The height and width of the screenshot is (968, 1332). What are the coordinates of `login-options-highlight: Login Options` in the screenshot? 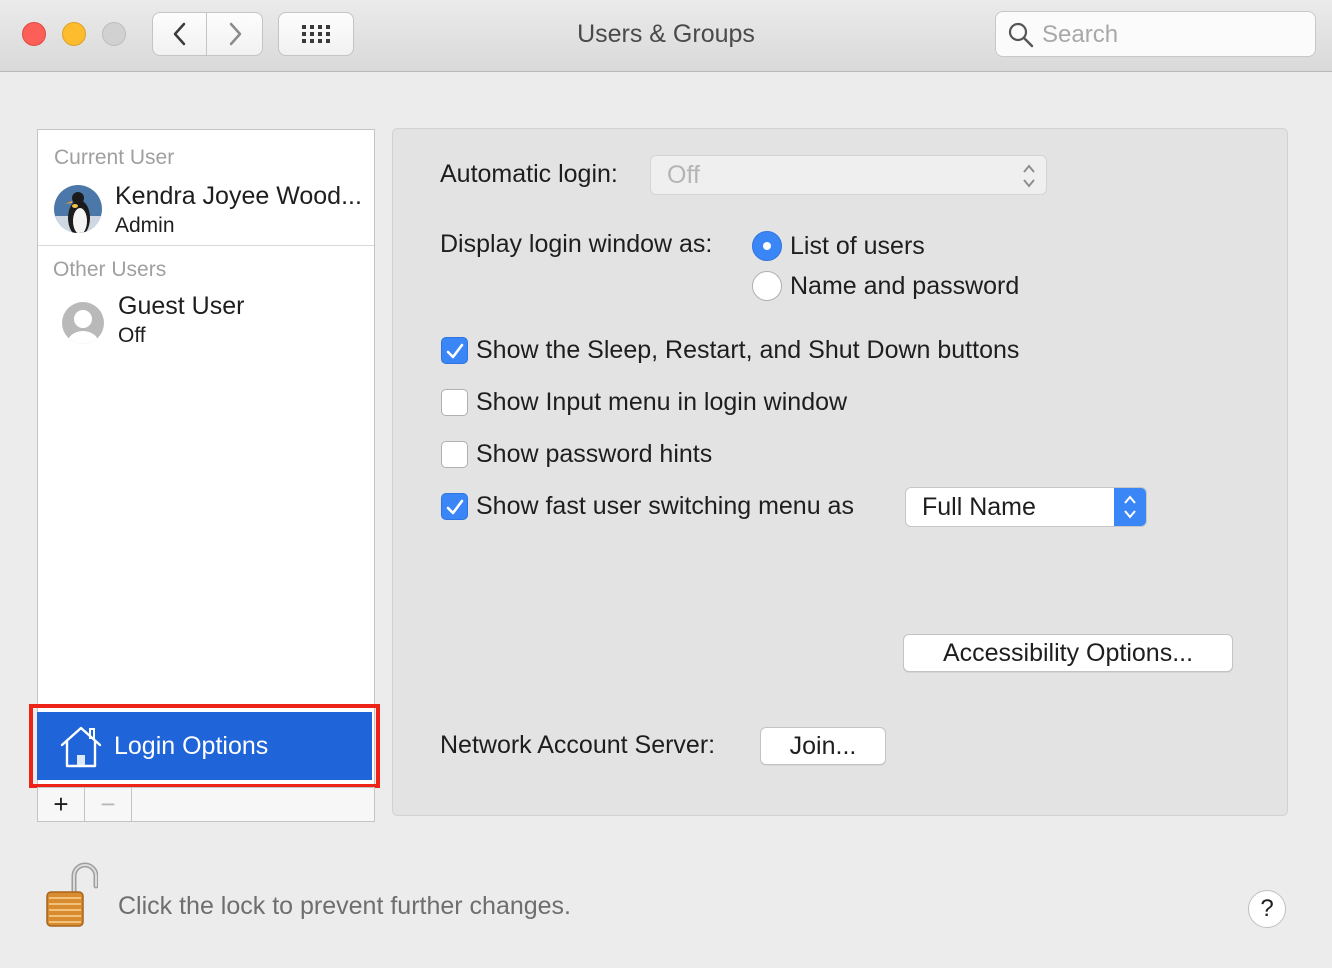 It's located at (204, 746).